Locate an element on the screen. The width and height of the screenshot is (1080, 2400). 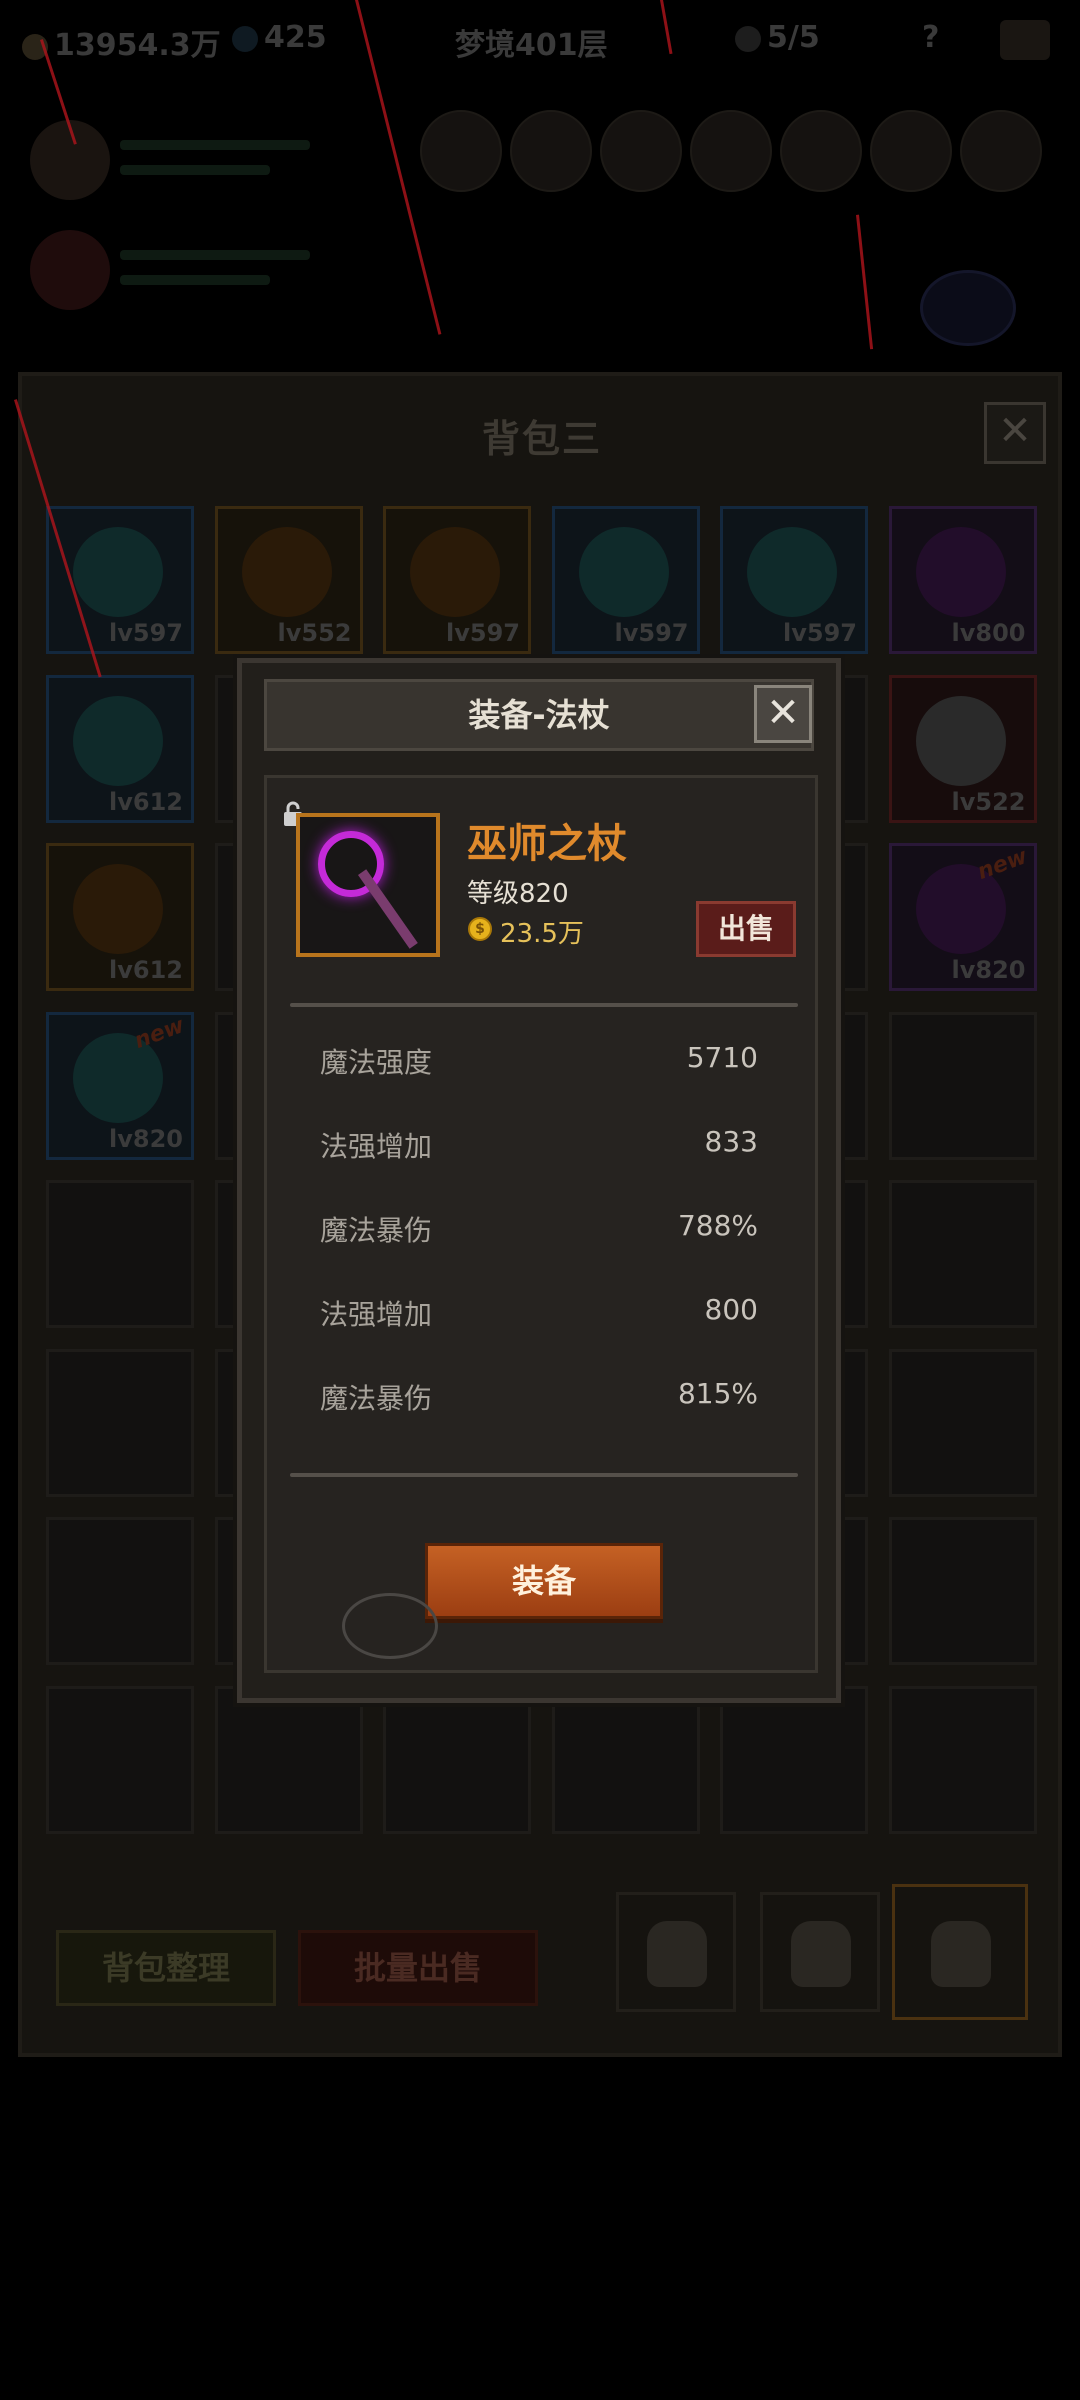
item-name: 巫师之杖 is located at coordinates (547, 844).